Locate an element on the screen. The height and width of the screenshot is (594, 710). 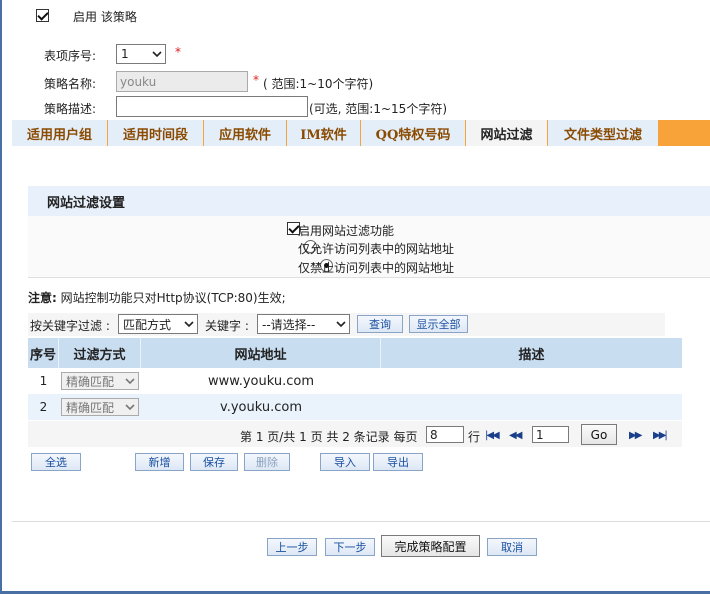
table-row: 1 精确匹配 www.youku.com is located at coordinates (355, 381).